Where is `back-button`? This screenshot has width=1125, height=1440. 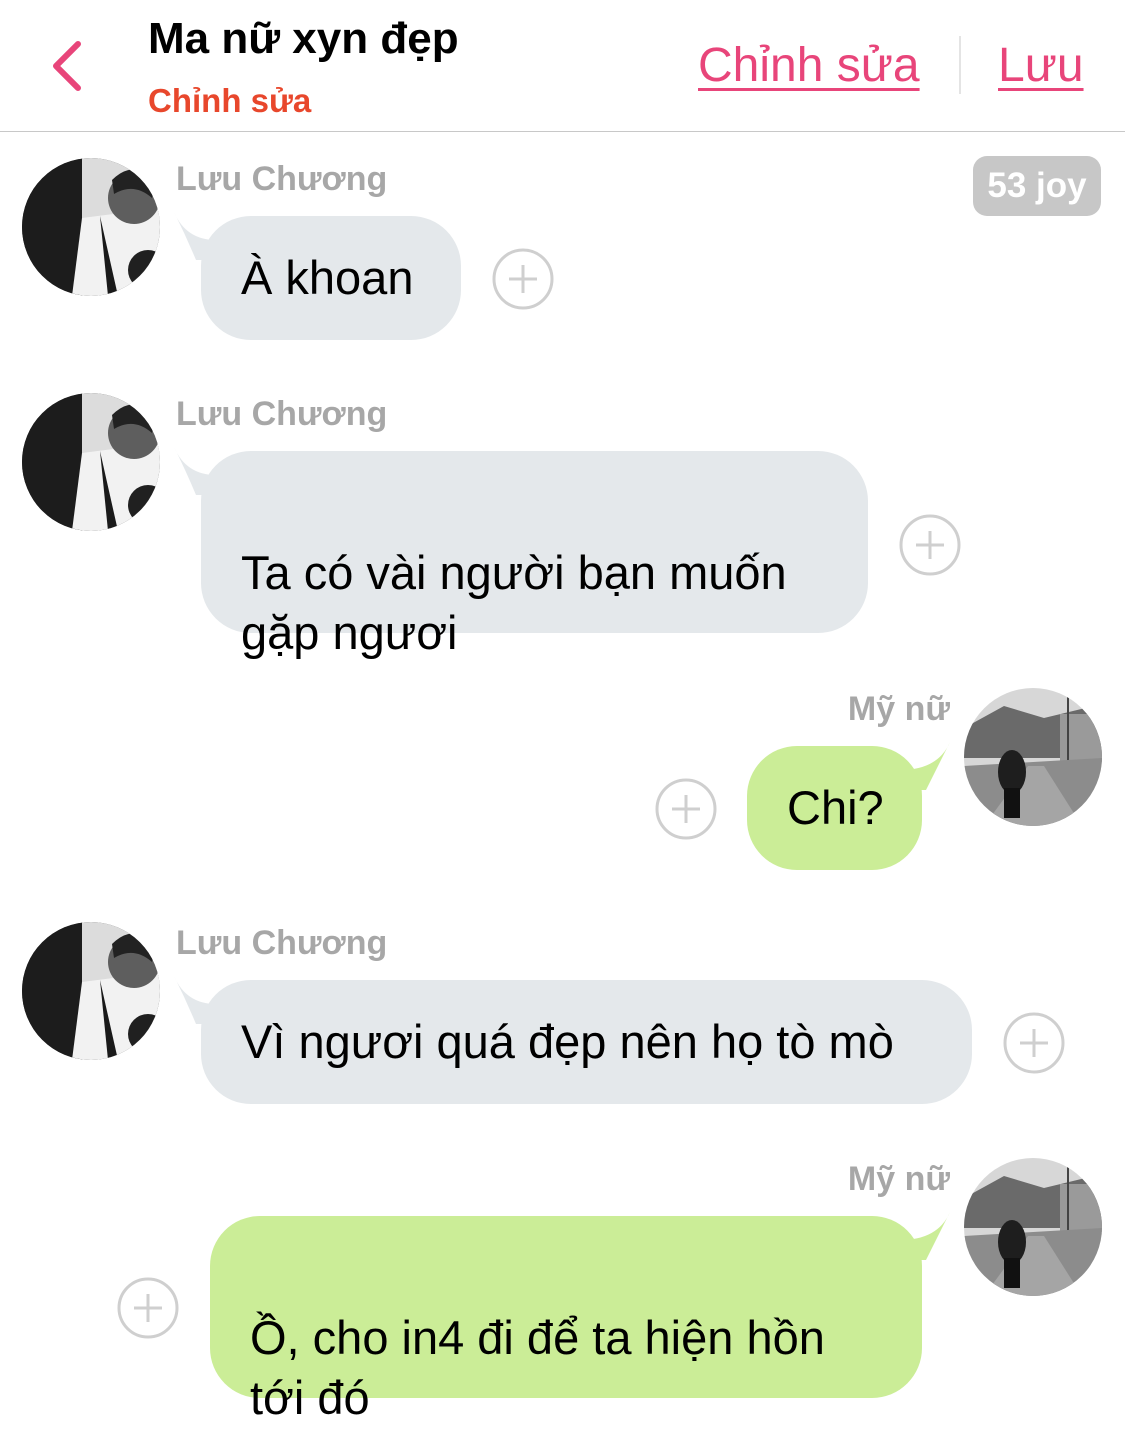 back-button is located at coordinates (68, 66).